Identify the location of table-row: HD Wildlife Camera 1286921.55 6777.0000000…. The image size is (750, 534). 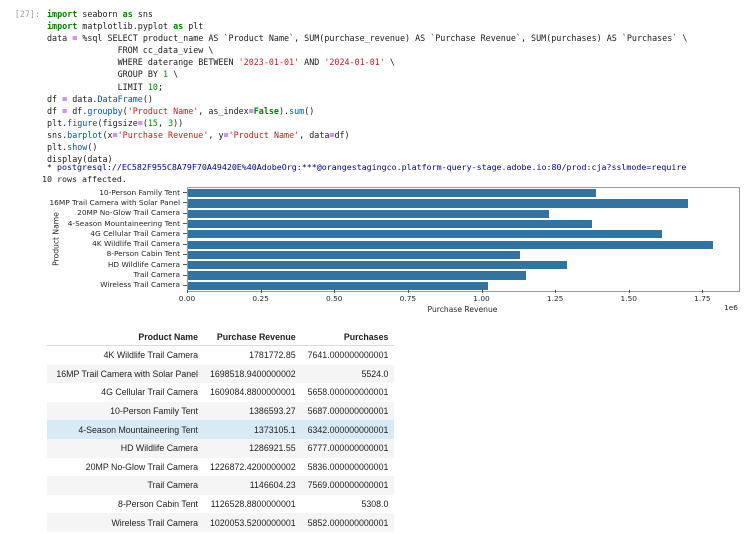
(221, 448).